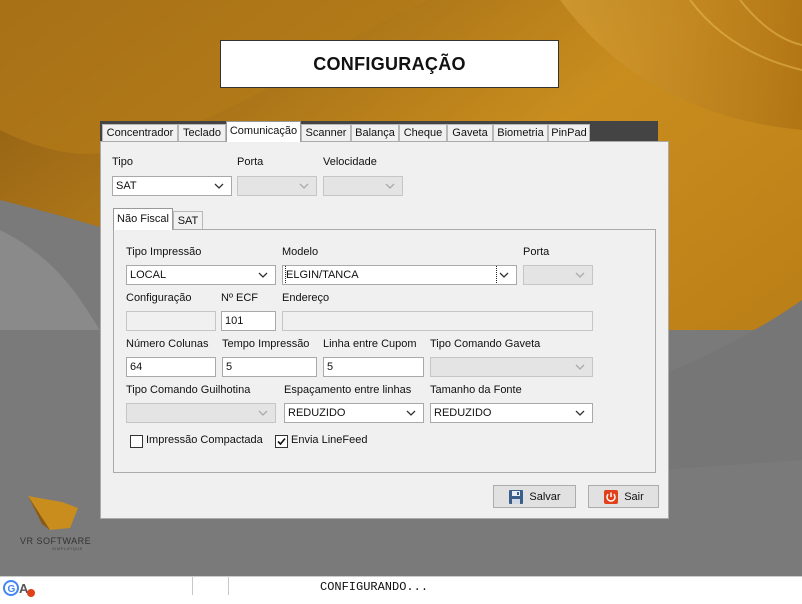  Describe the element at coordinates (437, 321) in the screenshot. I see `endereco-field` at that location.